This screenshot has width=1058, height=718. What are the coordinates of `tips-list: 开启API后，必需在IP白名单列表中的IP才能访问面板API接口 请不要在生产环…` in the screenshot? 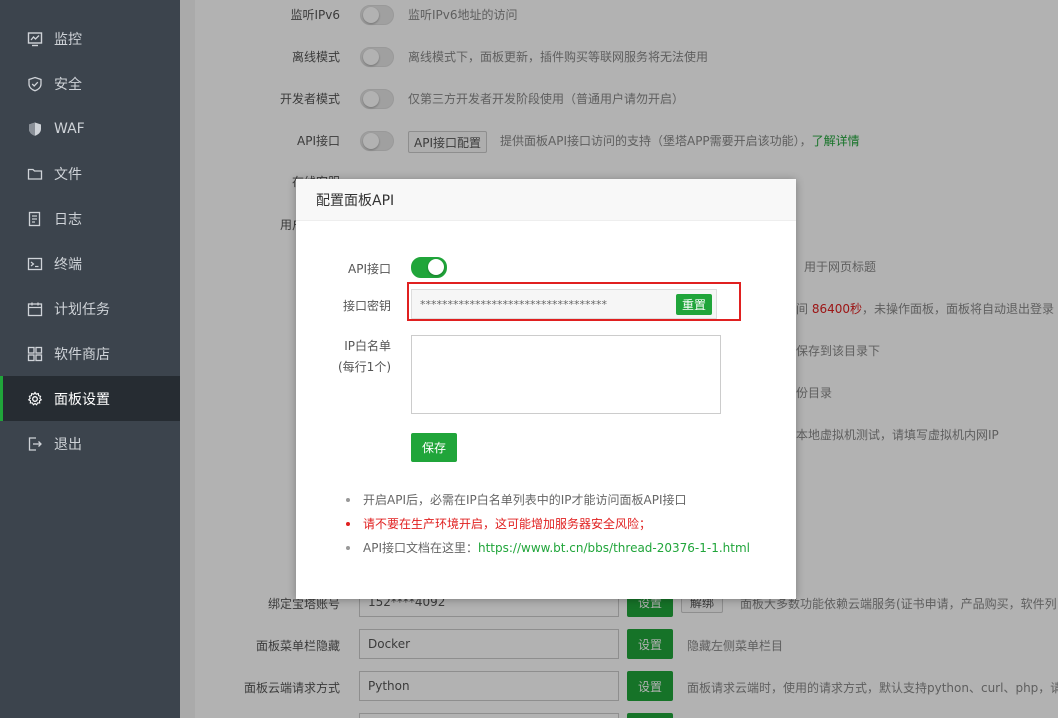 It's located at (566, 527).